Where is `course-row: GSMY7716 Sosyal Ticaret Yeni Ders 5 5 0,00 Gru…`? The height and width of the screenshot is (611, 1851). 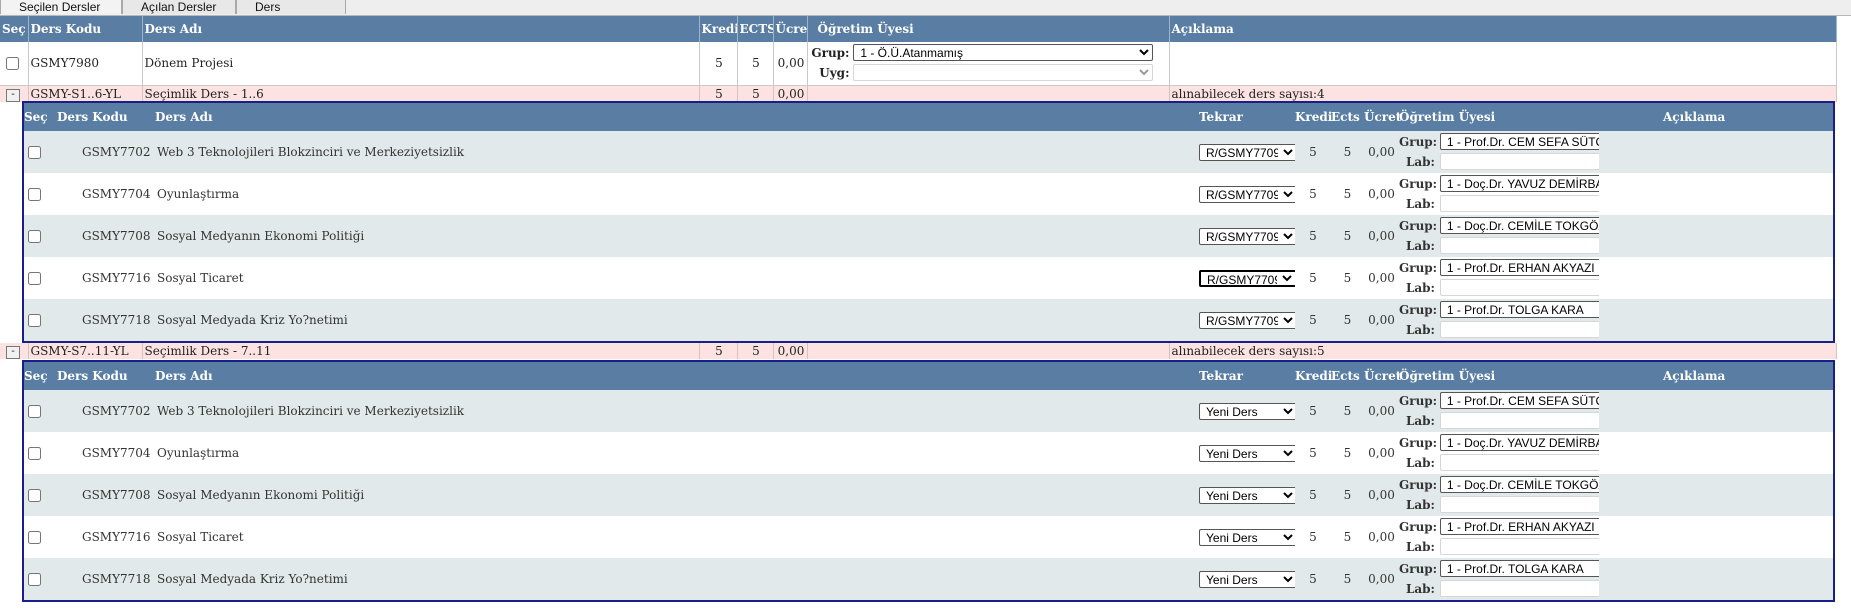 course-row: GSMY7716 Sosyal Ticaret Yeni Ders 5 5 0,00 Gru… is located at coordinates (928, 537).